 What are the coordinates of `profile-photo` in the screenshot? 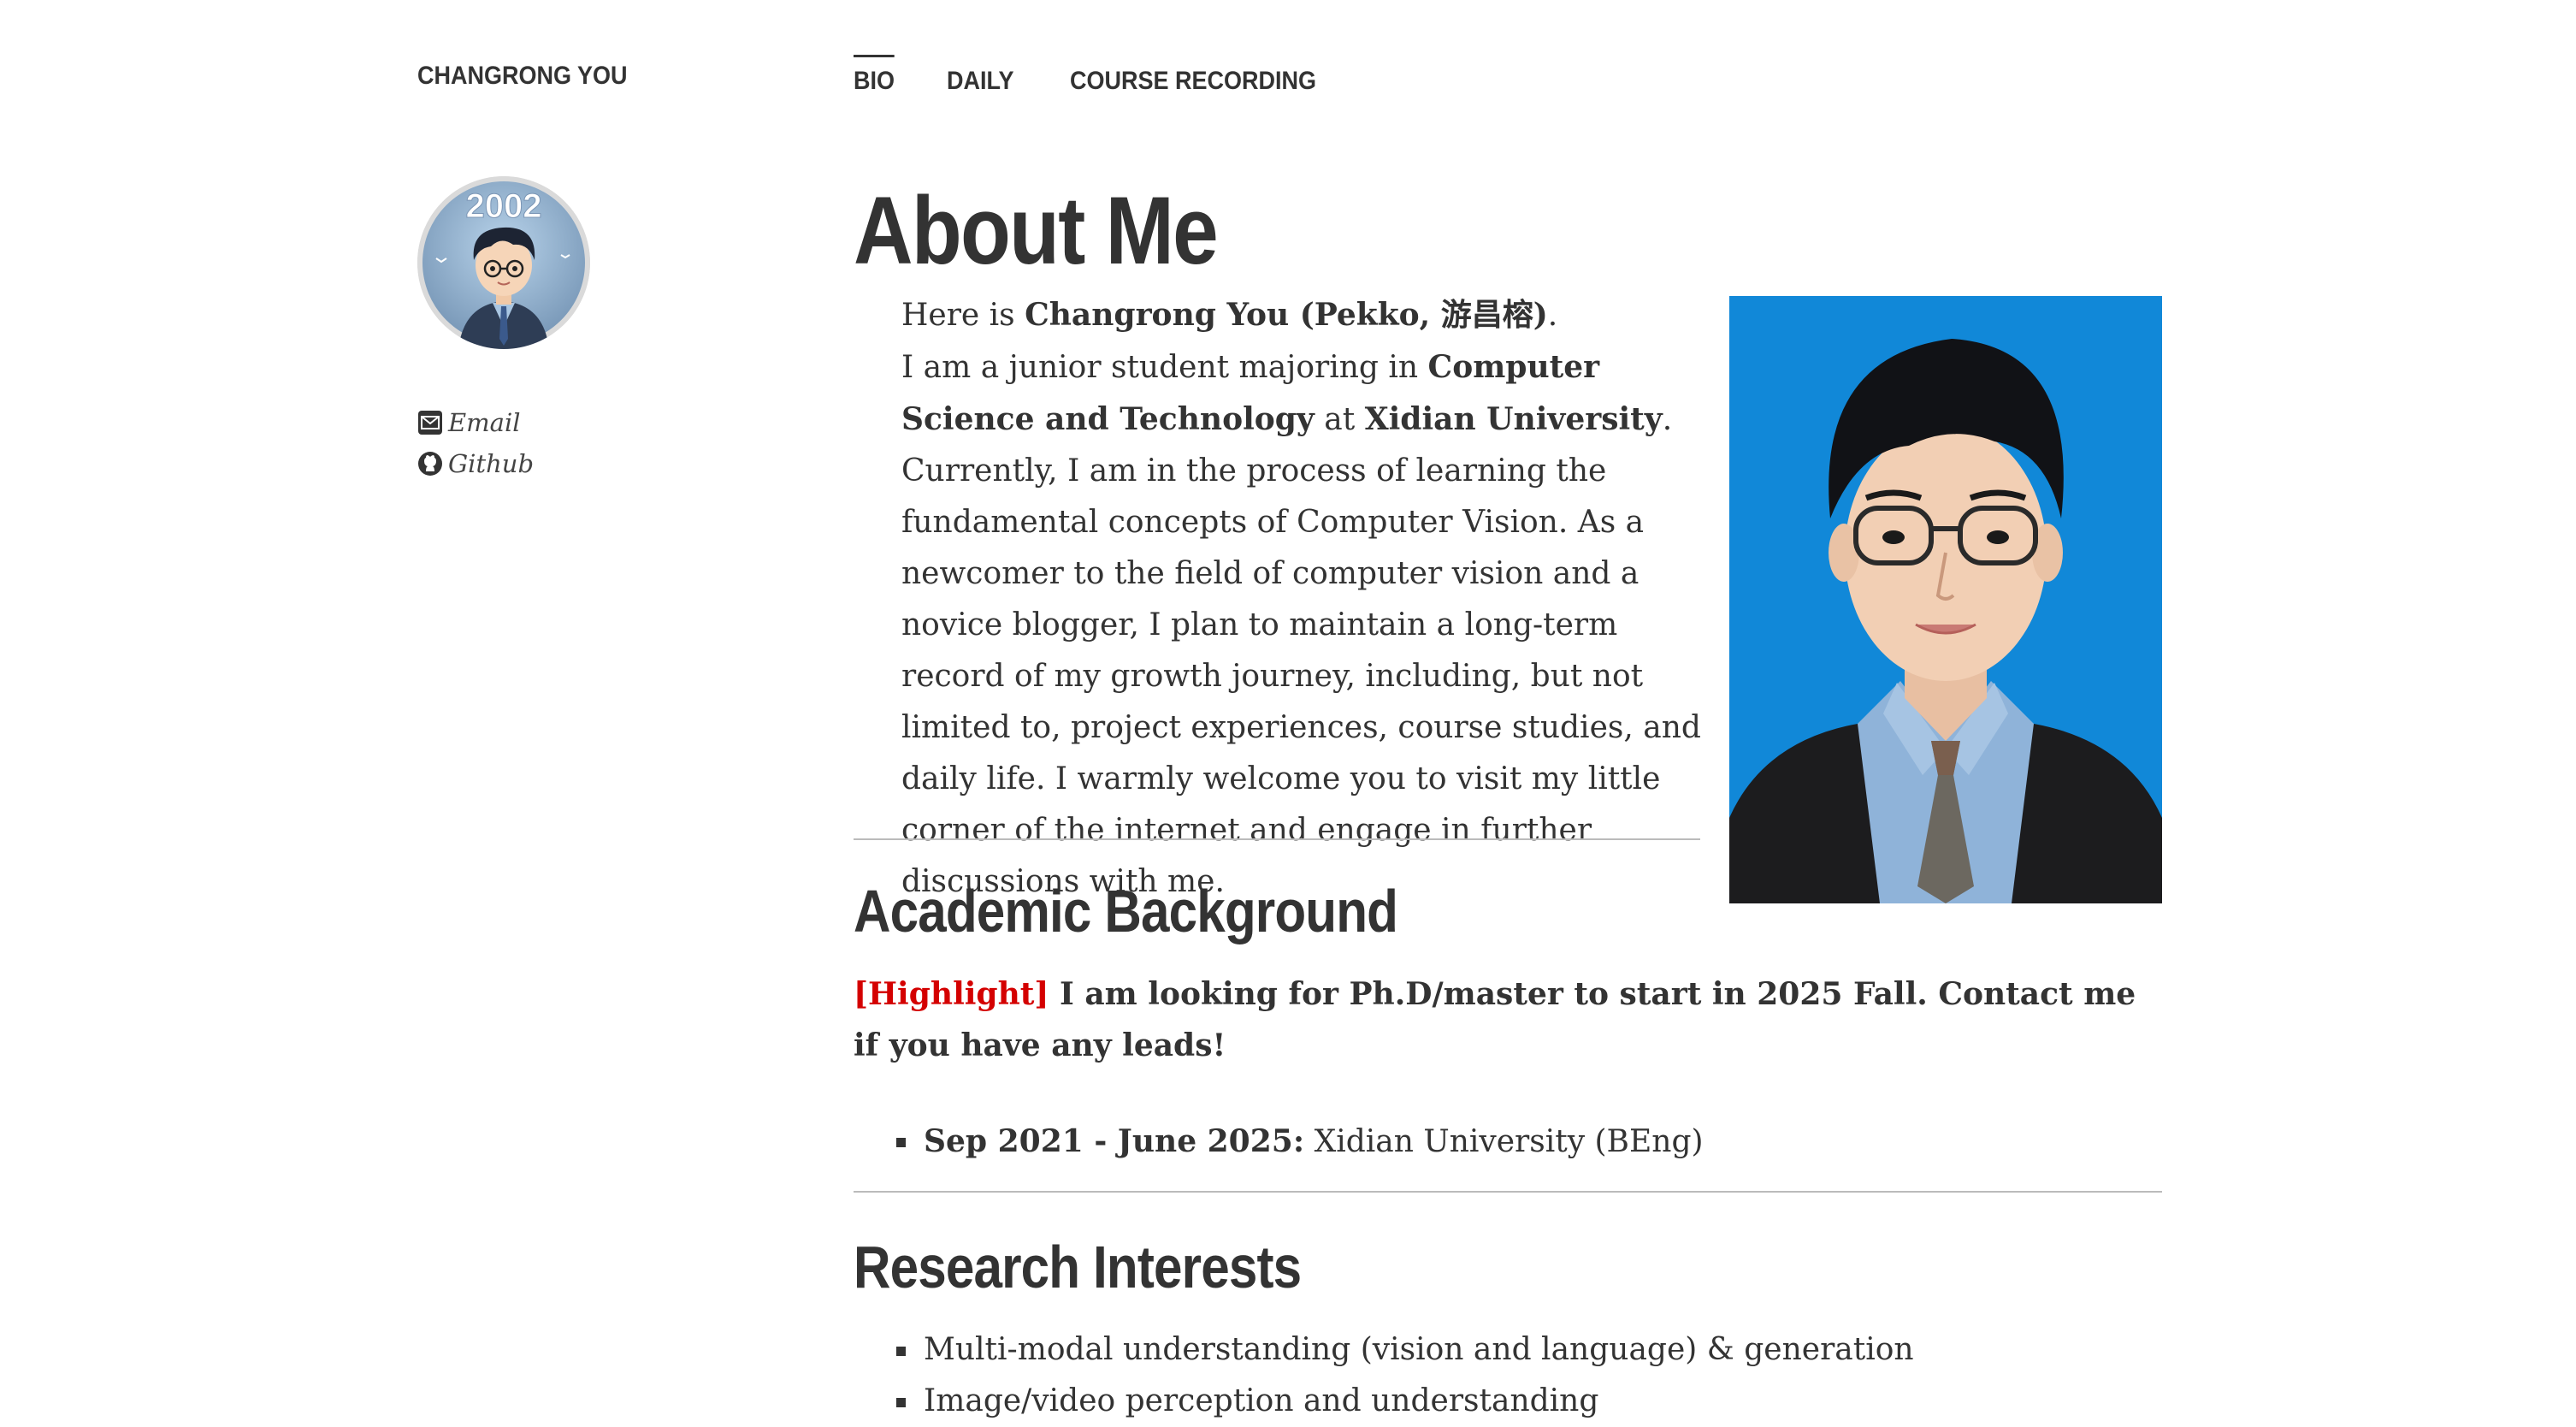 It's located at (1945, 599).